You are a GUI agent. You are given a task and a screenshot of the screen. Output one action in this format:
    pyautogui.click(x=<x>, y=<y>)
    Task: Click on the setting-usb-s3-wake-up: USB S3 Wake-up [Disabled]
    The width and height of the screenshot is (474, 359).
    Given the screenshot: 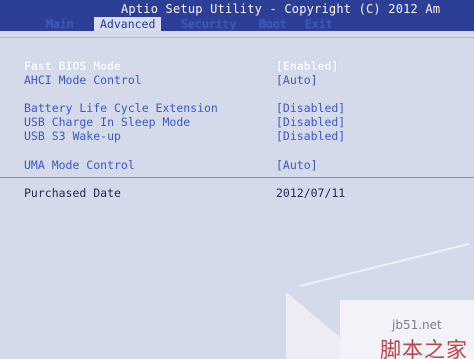 What is the action you would take?
    pyautogui.click(x=234, y=136)
    